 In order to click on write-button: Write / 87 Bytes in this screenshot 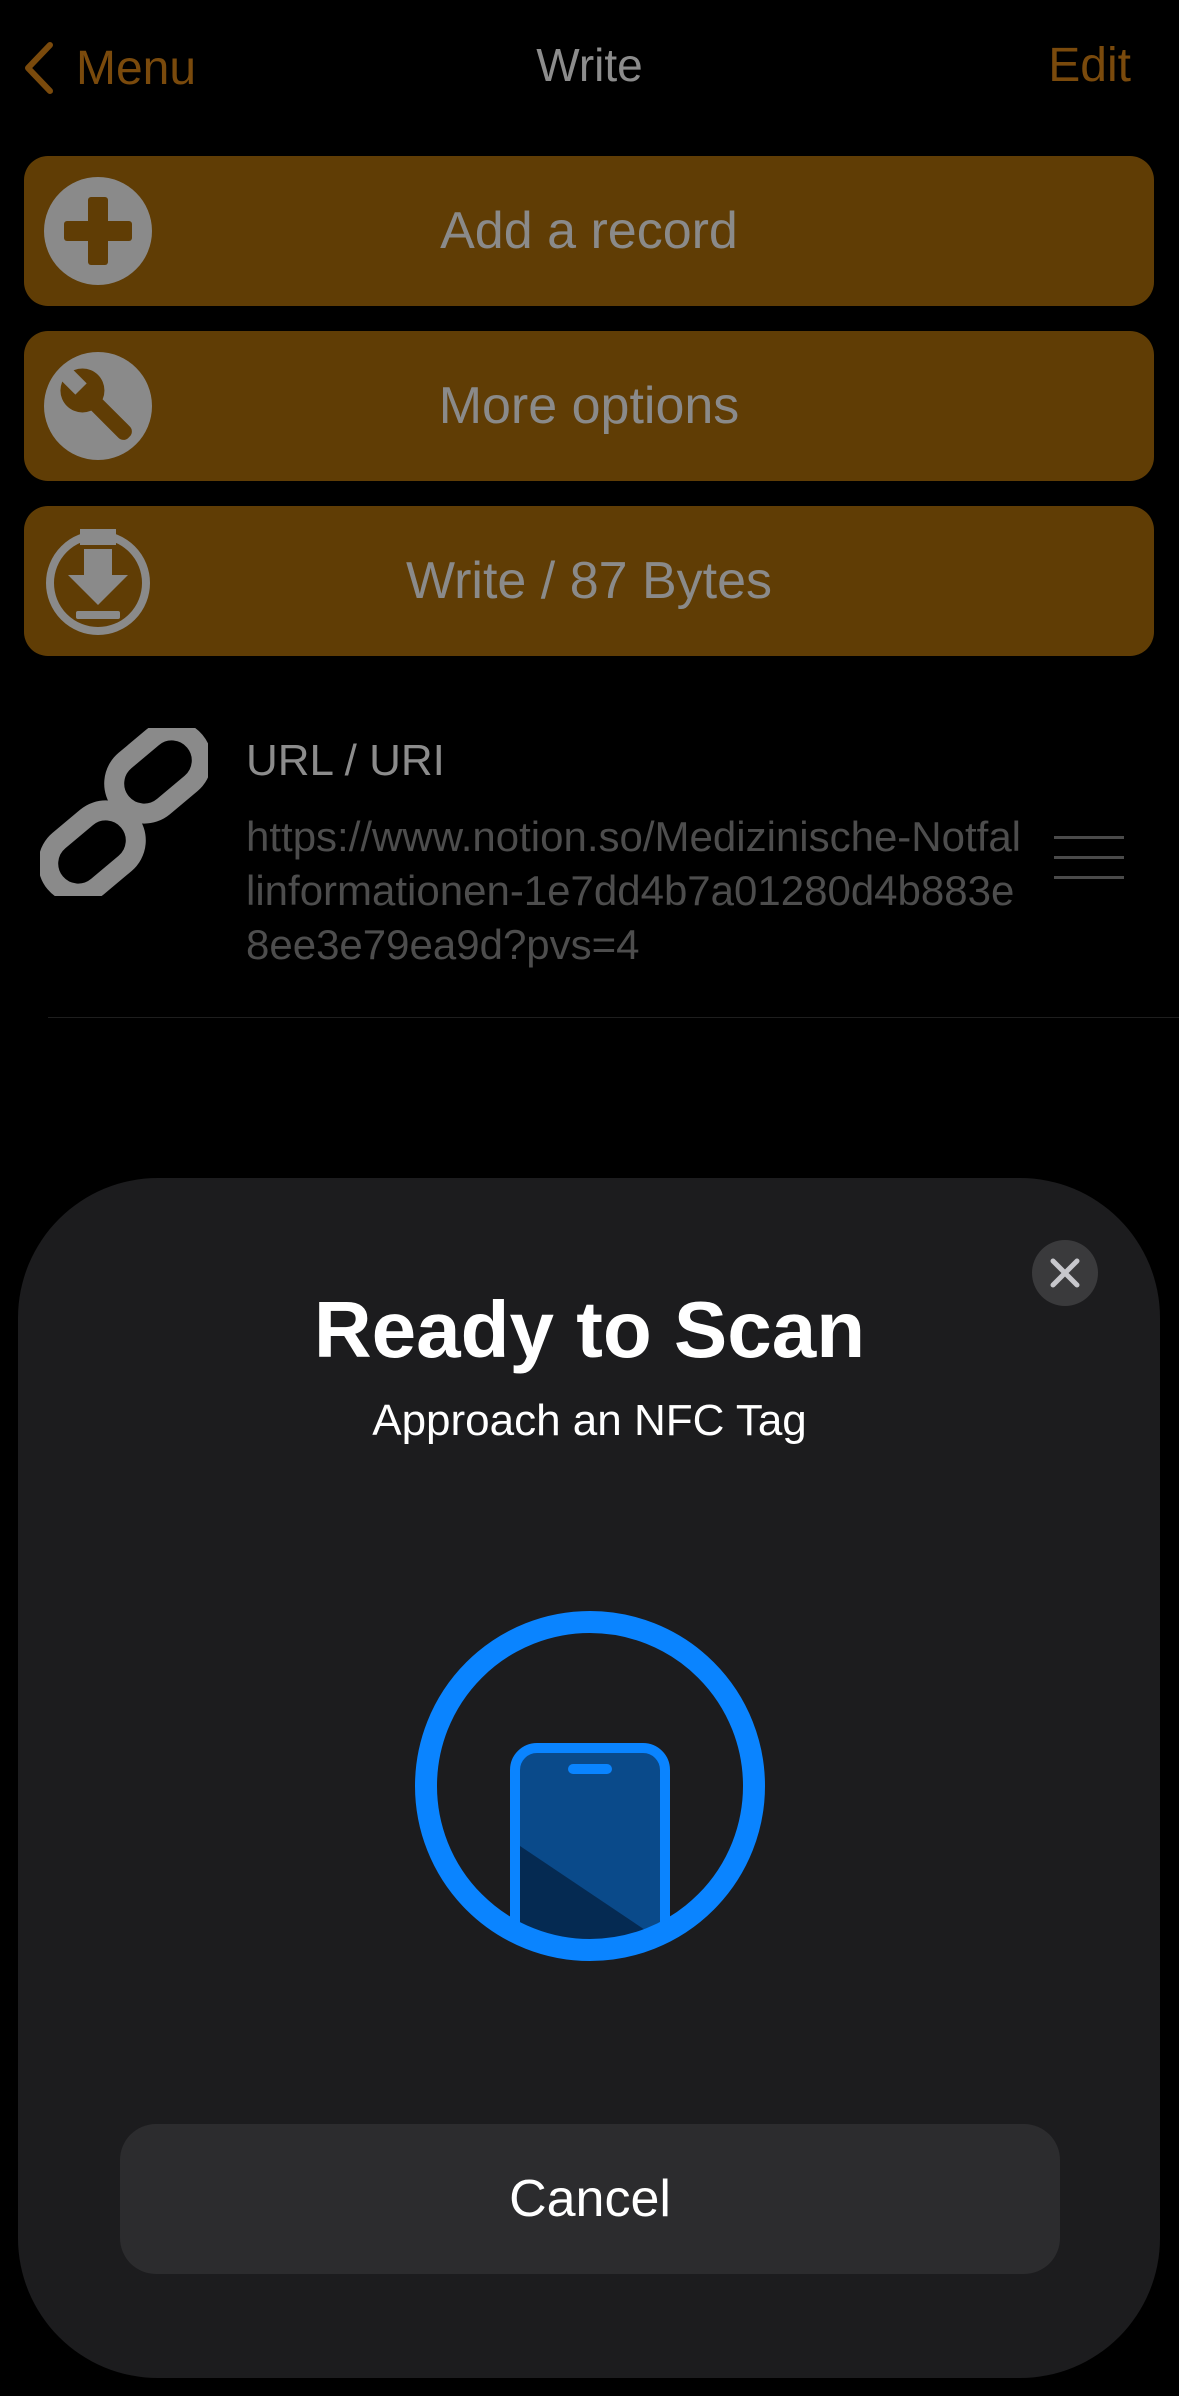, I will do `click(589, 581)`.